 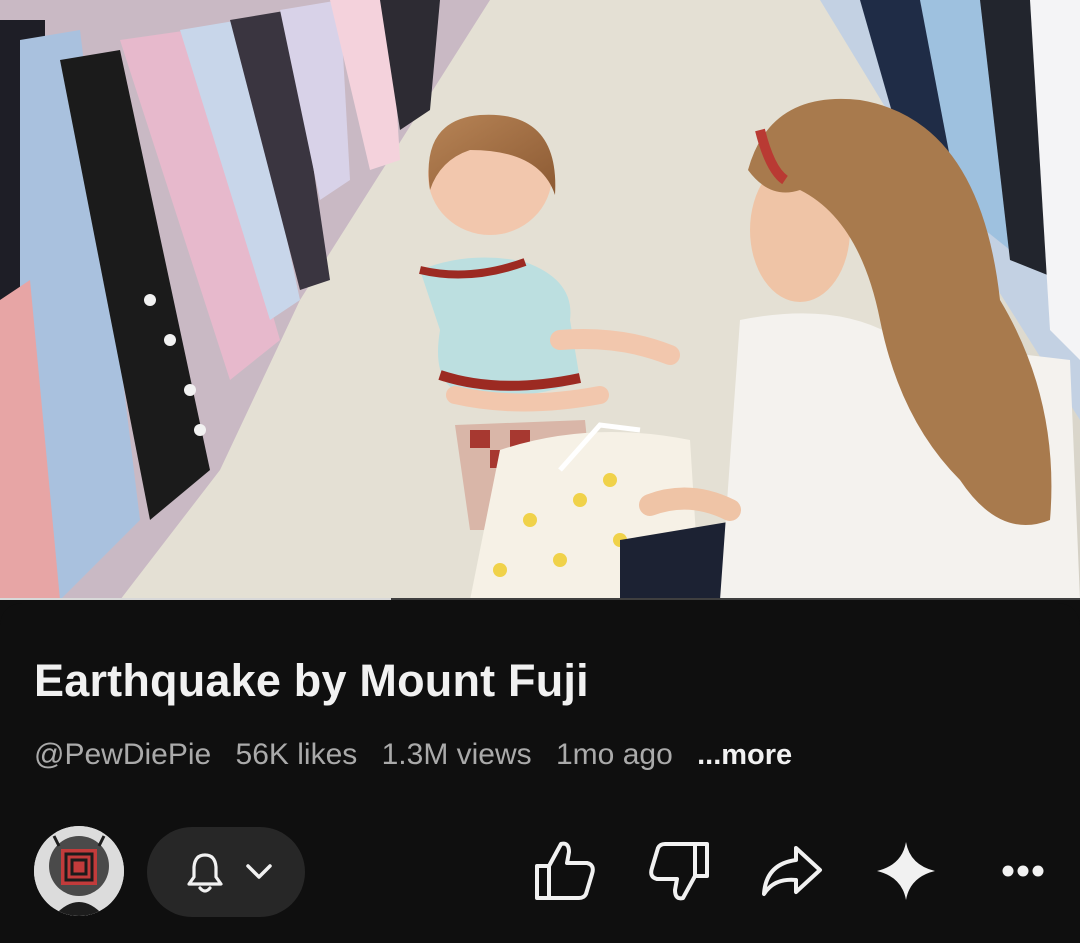 I want to click on channel-handle: @PewDiePie, so click(x=122, y=754).